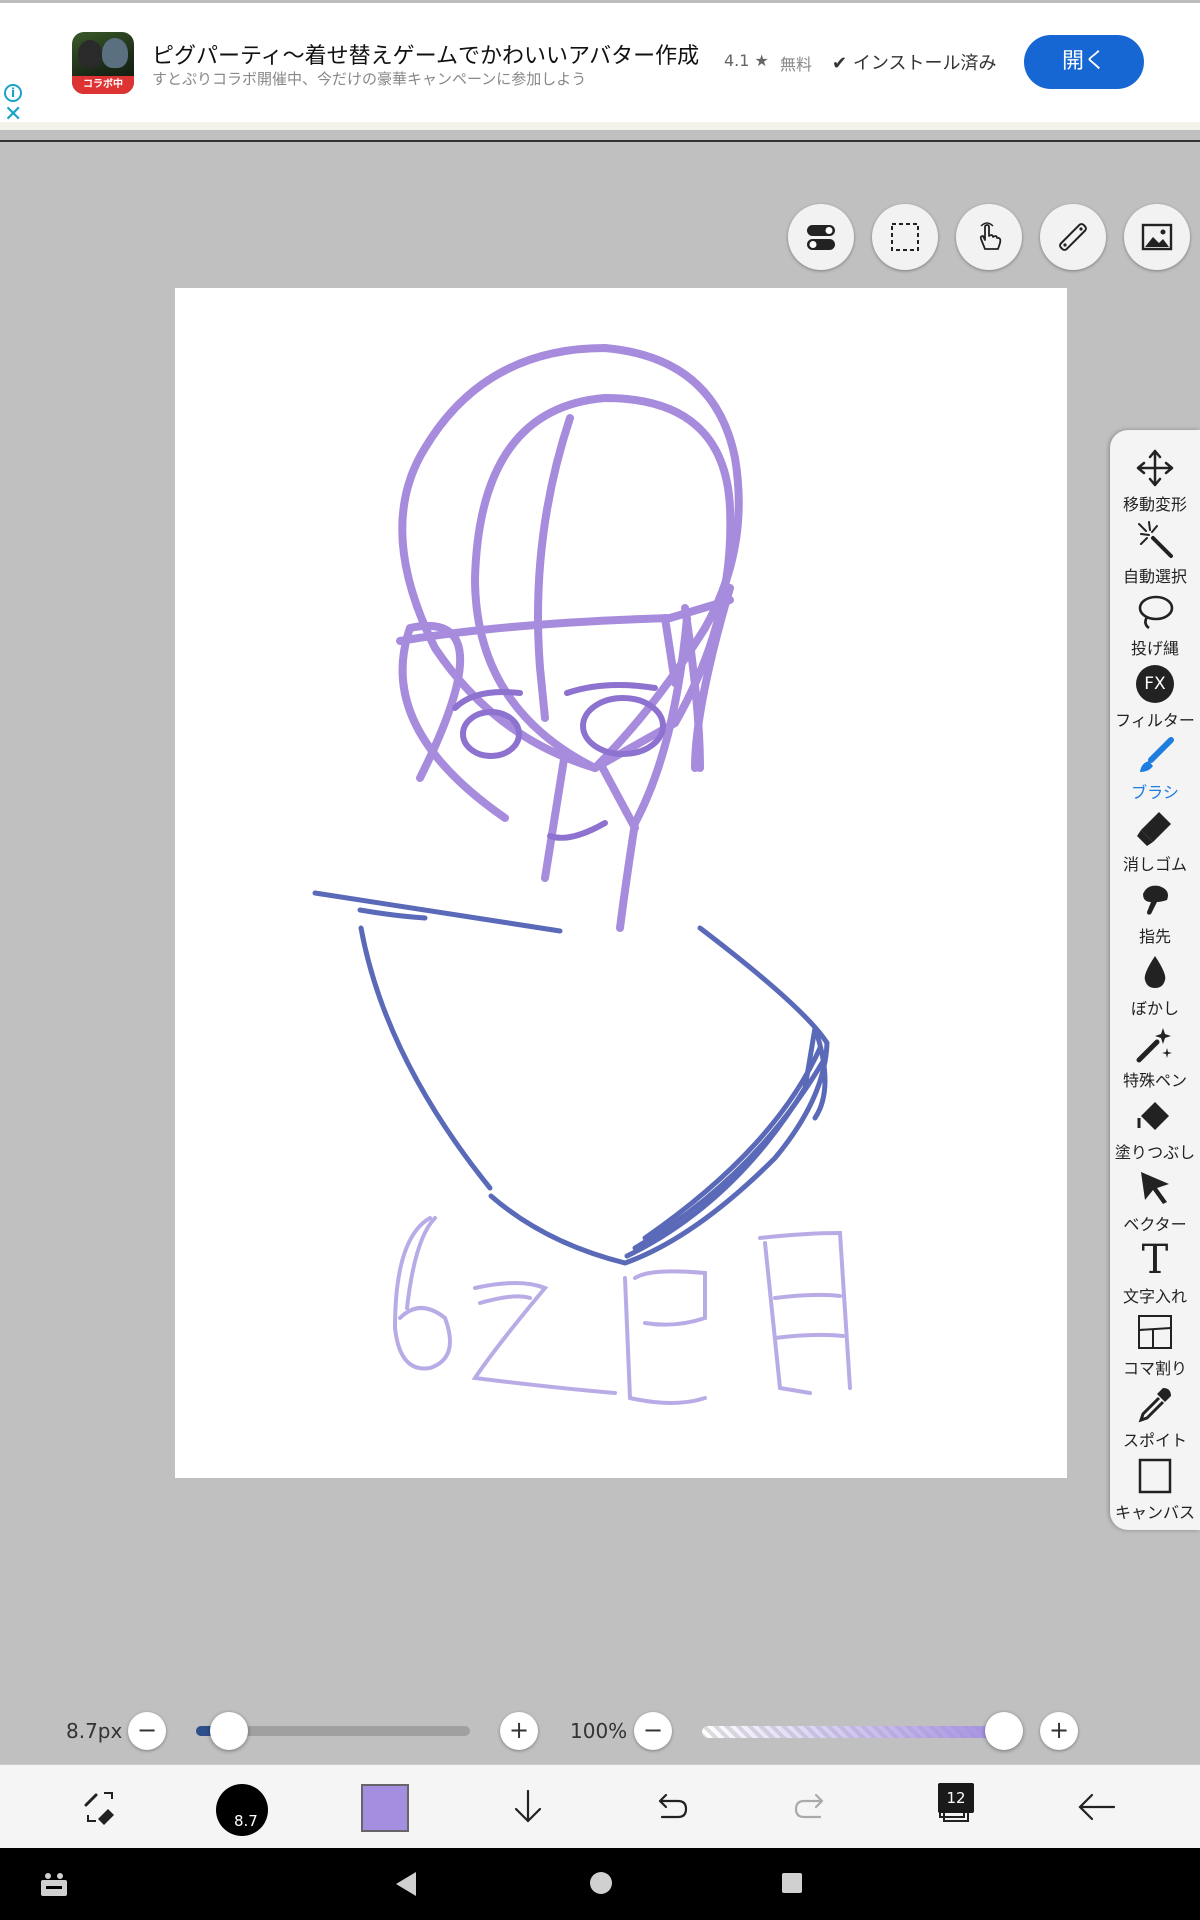 The height and width of the screenshot is (1920, 1200). What do you see at coordinates (1157, 237) in the screenshot?
I see `image-button` at bounding box center [1157, 237].